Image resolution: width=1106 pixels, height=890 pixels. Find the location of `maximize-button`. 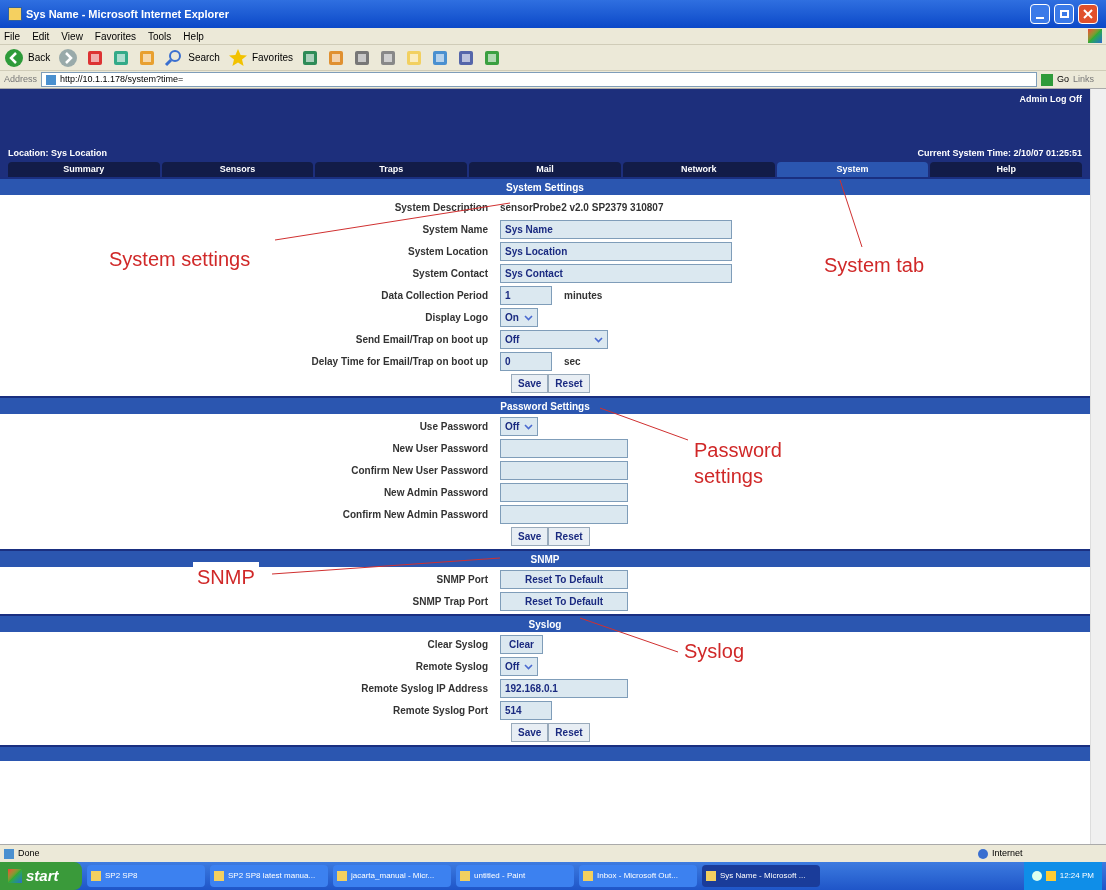

maximize-button is located at coordinates (1064, 14).